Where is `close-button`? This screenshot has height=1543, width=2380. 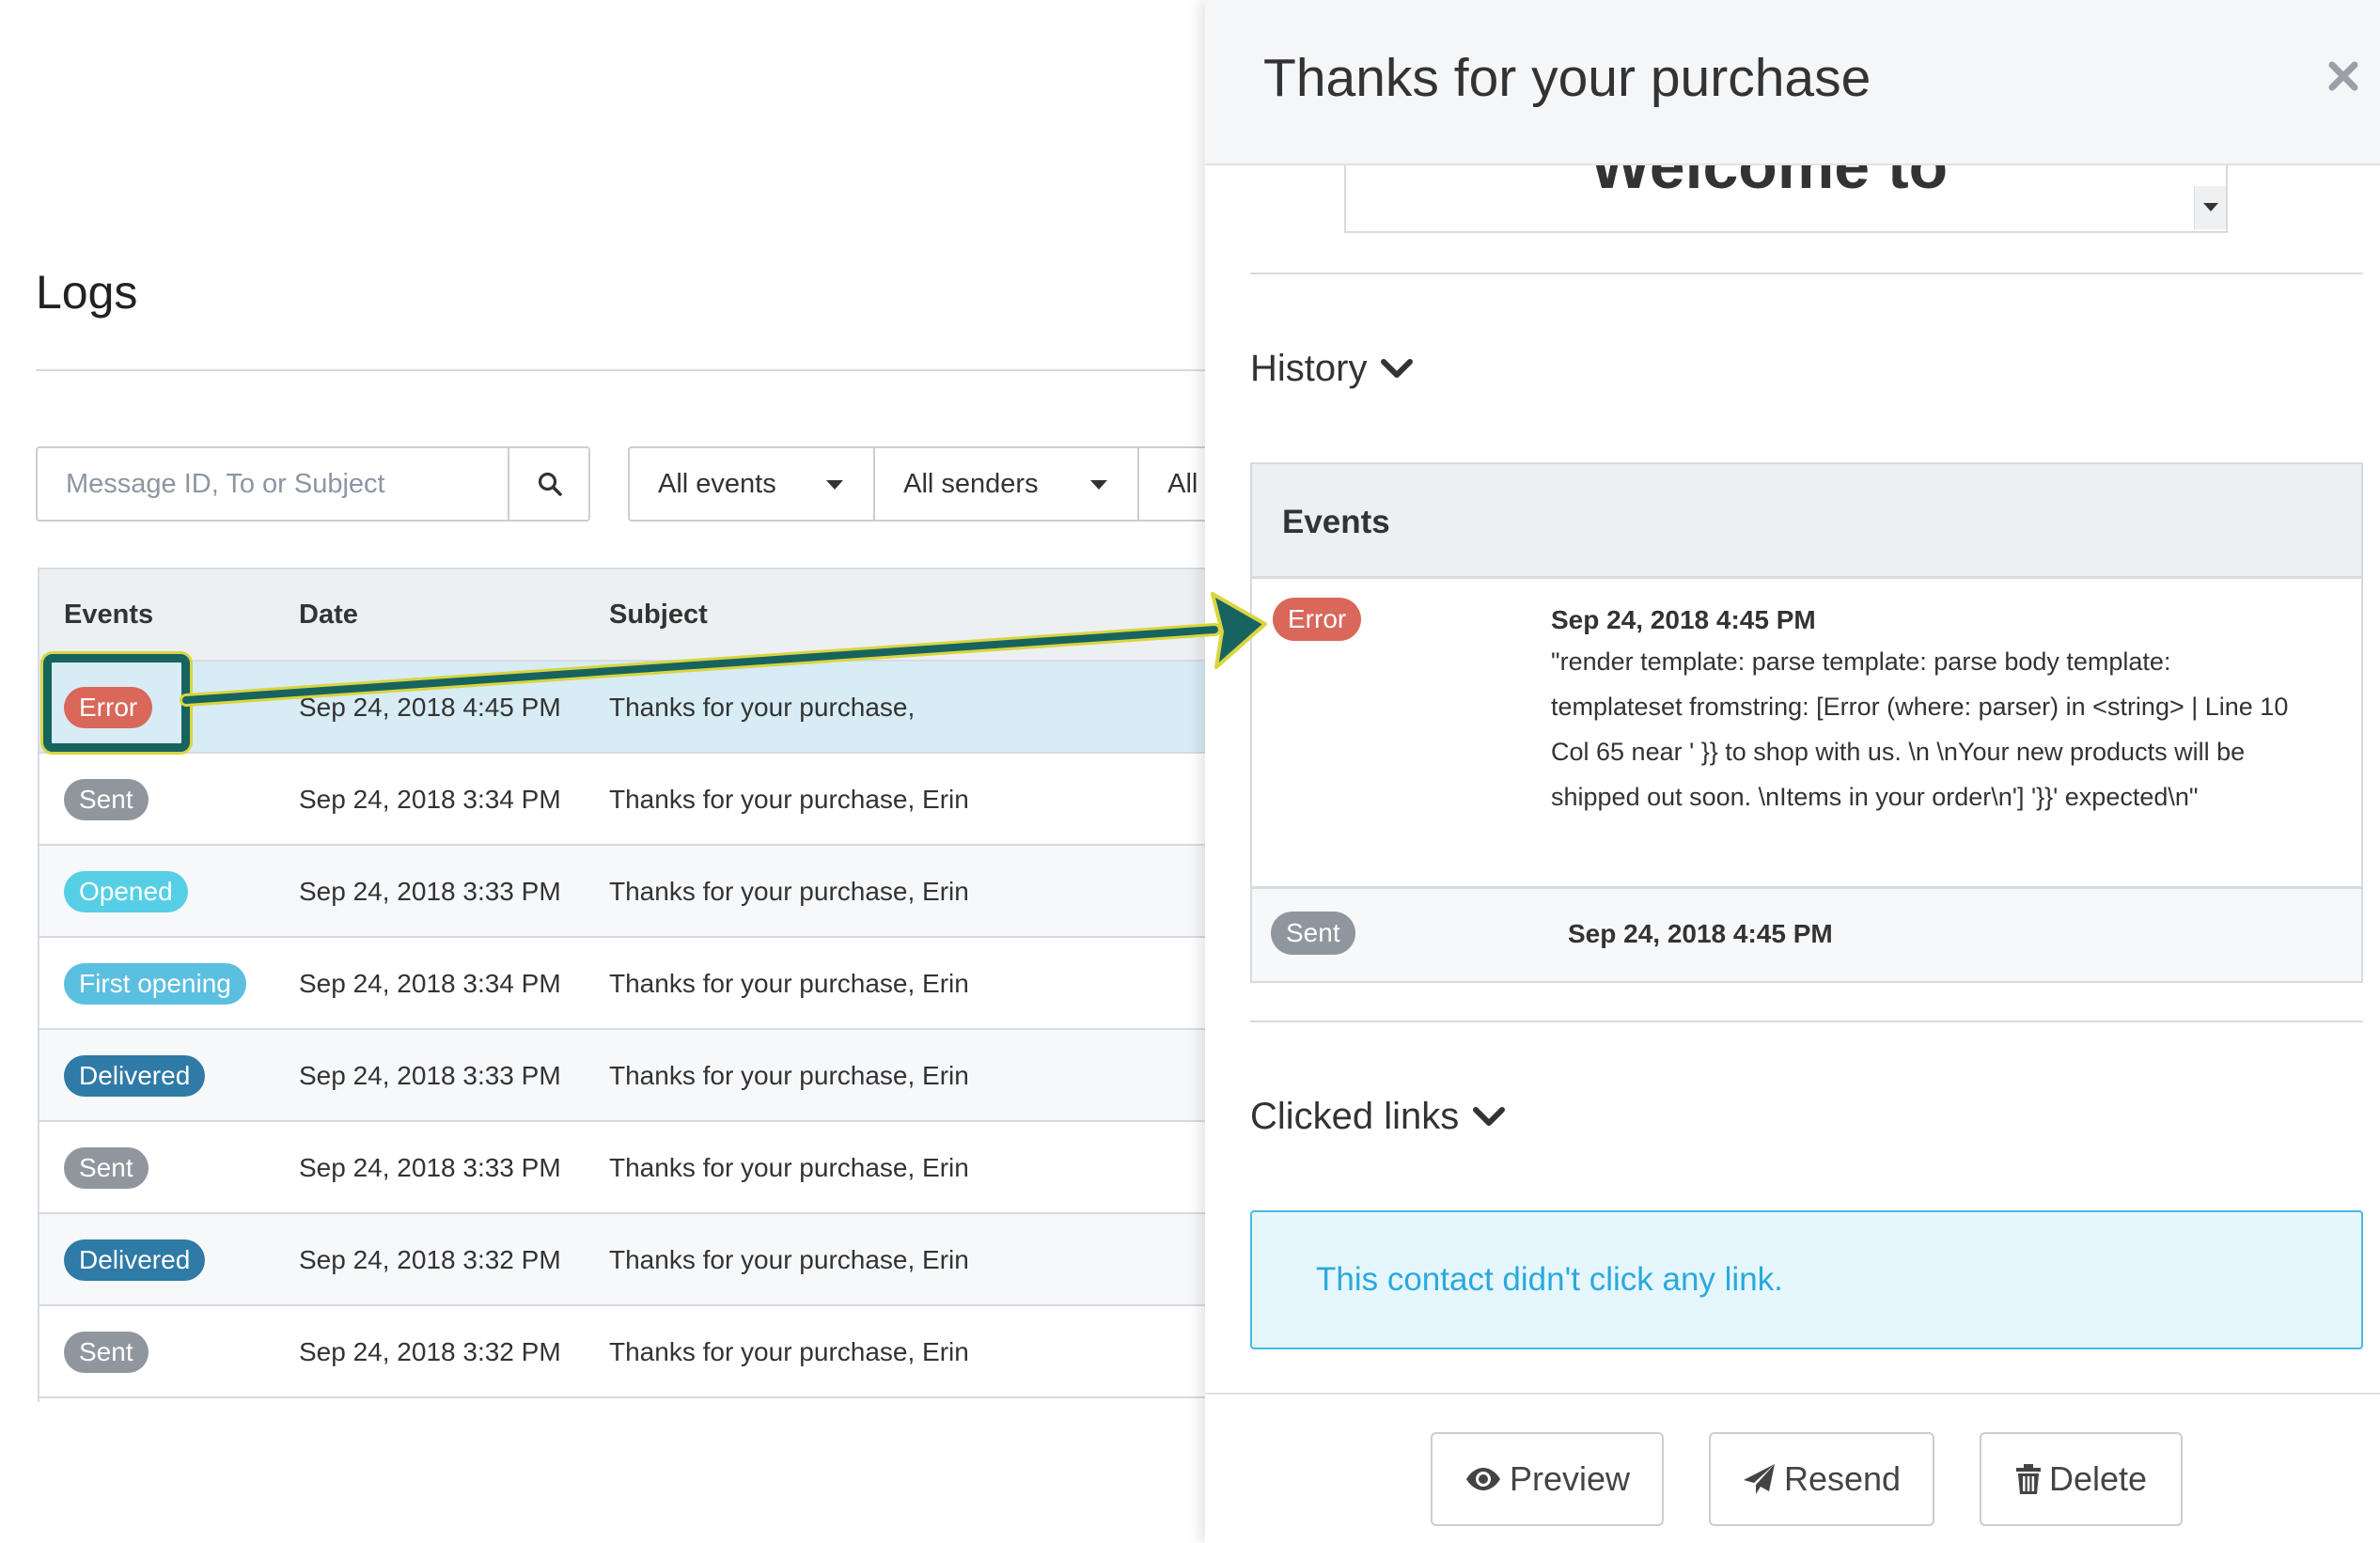 close-button is located at coordinates (2343, 76).